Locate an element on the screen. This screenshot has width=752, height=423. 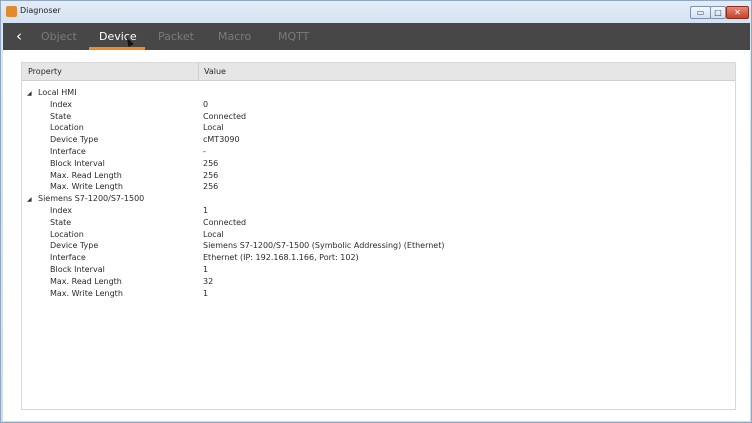
table-row: Max. Read Length 32 is located at coordinates (378, 282).